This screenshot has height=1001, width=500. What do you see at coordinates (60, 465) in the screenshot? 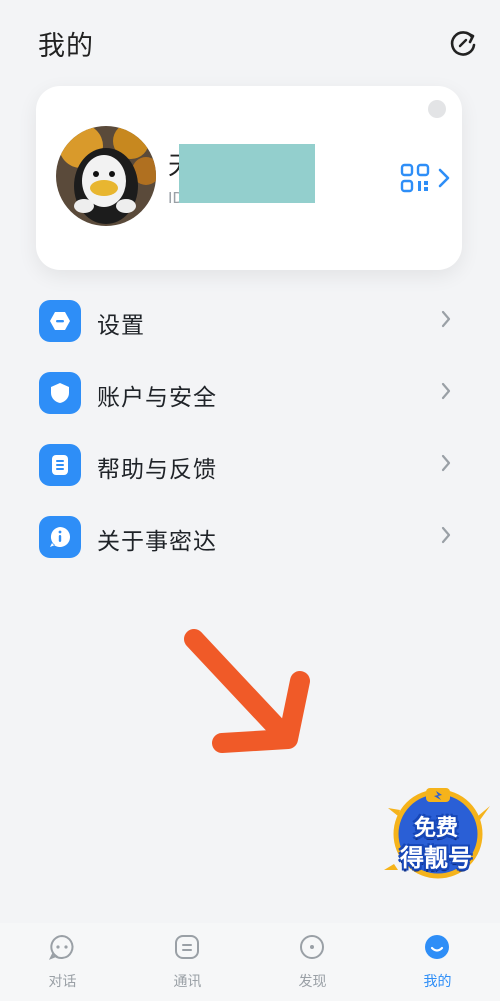
I see `document-icon` at bounding box center [60, 465].